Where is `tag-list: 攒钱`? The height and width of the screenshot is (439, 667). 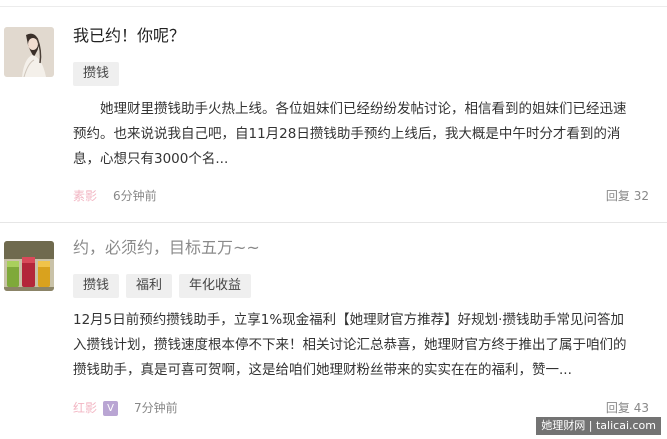
tag-list: 攒钱 is located at coordinates (96, 74).